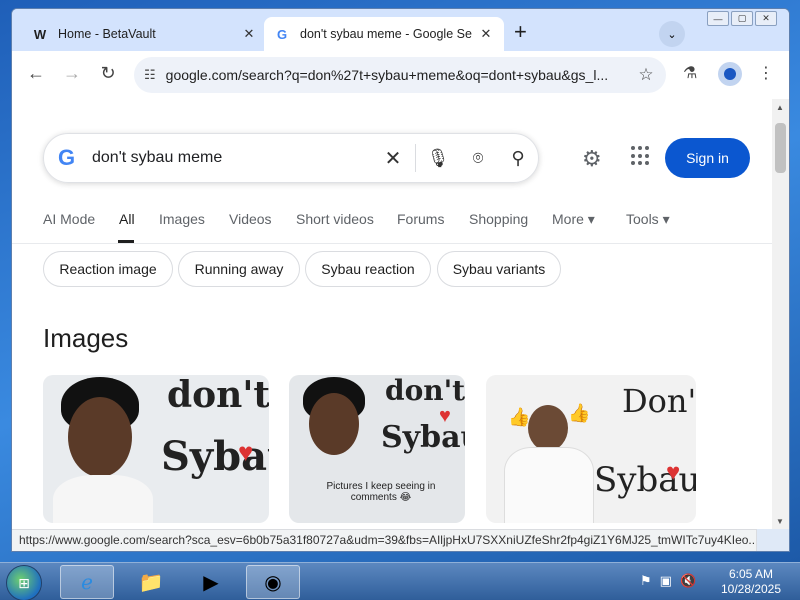 The image size is (800, 600). What do you see at coordinates (780, 521) in the screenshot?
I see `scroll-down-arrow-icon: ▼` at bounding box center [780, 521].